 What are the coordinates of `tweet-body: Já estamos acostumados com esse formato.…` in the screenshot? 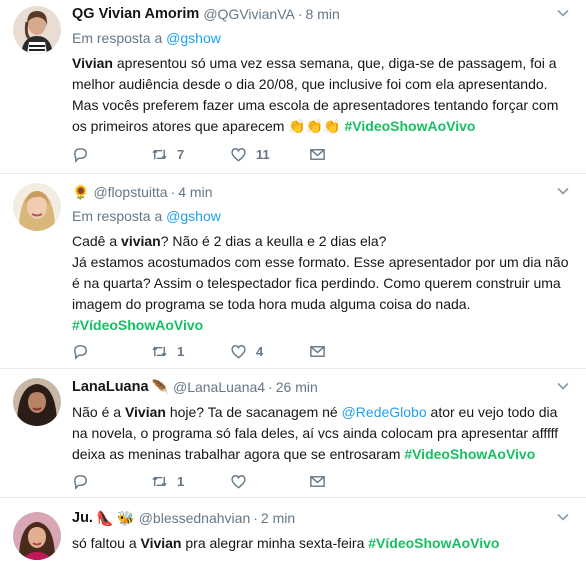 It's located at (320, 283).